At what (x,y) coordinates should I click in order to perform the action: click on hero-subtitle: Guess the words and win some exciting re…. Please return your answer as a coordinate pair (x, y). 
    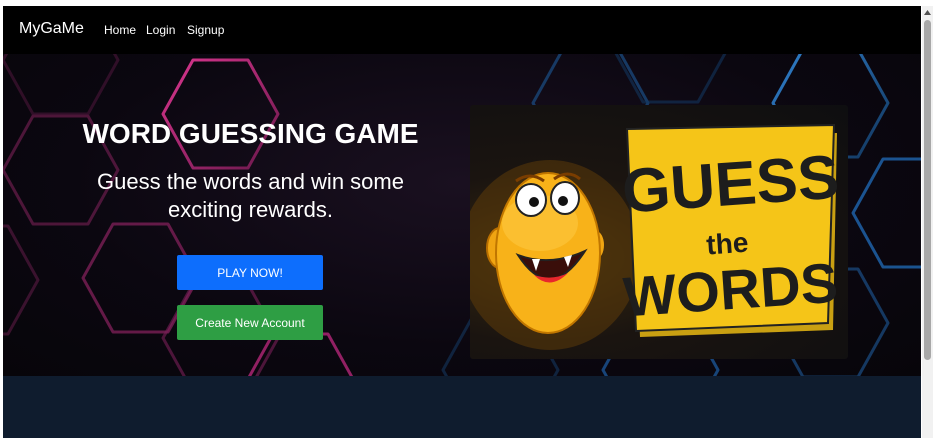
    Looking at the image, I should click on (250, 195).